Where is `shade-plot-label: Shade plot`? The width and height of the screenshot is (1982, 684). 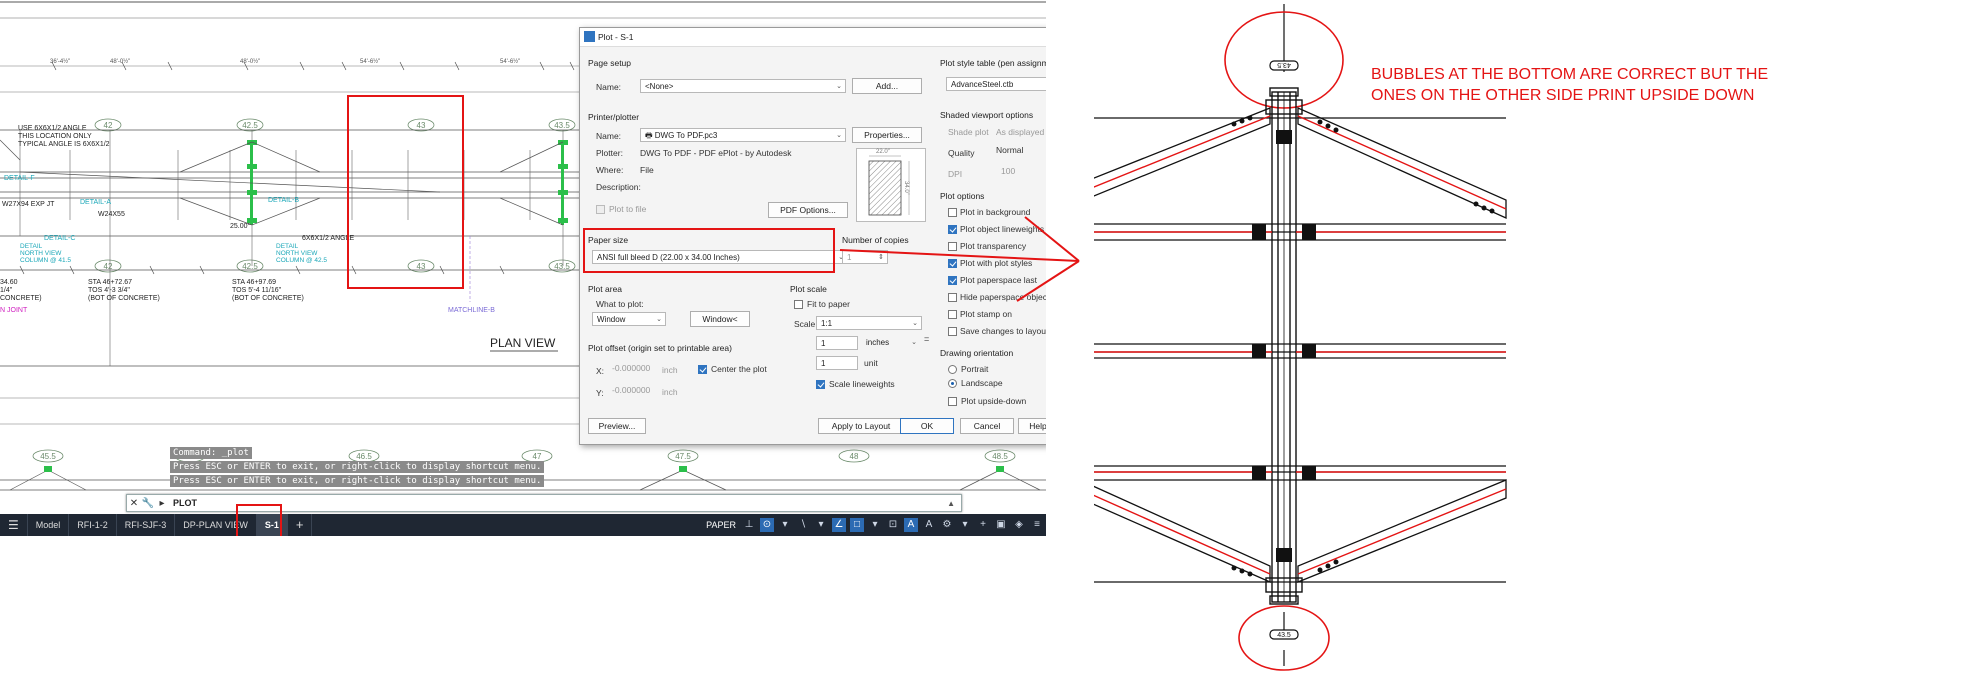 shade-plot-label: Shade plot is located at coordinates (968, 132).